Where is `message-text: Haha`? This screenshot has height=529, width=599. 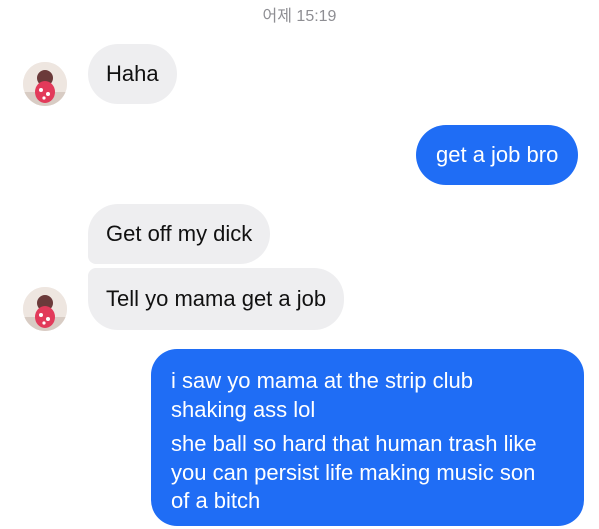 message-text: Haha is located at coordinates (132, 73).